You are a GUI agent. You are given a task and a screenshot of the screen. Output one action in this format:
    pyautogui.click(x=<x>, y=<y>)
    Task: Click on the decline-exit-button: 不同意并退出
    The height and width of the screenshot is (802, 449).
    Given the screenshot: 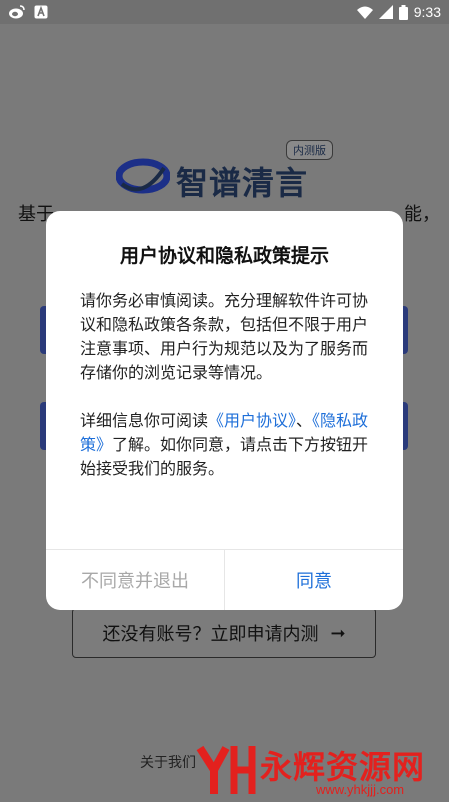 What is the action you would take?
    pyautogui.click(x=135, y=580)
    